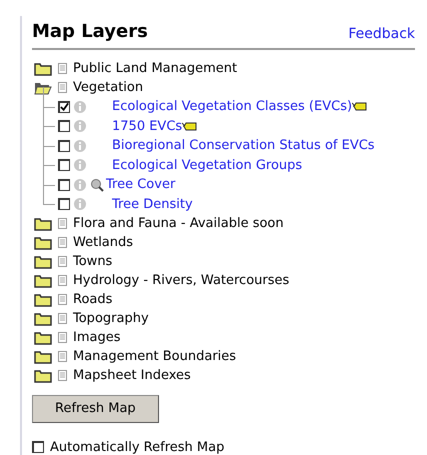  What do you see at coordinates (97, 185) in the screenshot?
I see `magnifier-icon` at bounding box center [97, 185].